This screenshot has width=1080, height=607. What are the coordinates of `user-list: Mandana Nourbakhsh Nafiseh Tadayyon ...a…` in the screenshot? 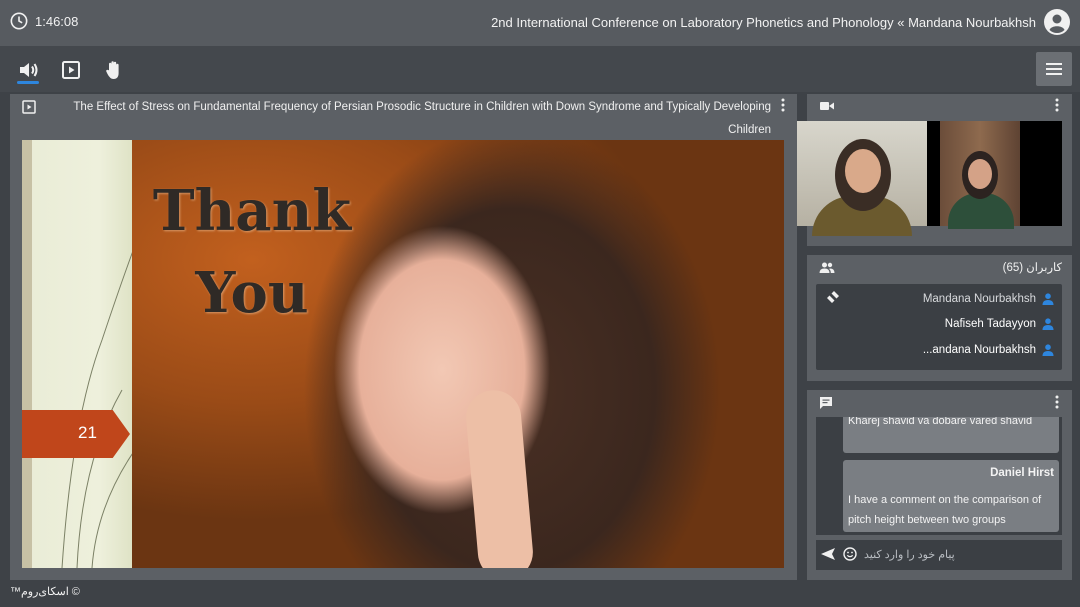 It's located at (939, 327).